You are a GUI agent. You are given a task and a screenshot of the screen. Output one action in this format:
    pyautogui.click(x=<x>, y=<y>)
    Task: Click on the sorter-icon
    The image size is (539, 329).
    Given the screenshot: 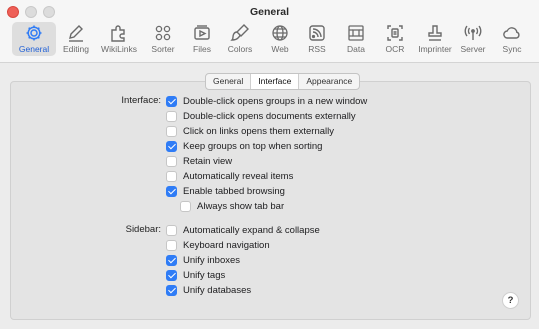 What is the action you would take?
    pyautogui.click(x=163, y=33)
    